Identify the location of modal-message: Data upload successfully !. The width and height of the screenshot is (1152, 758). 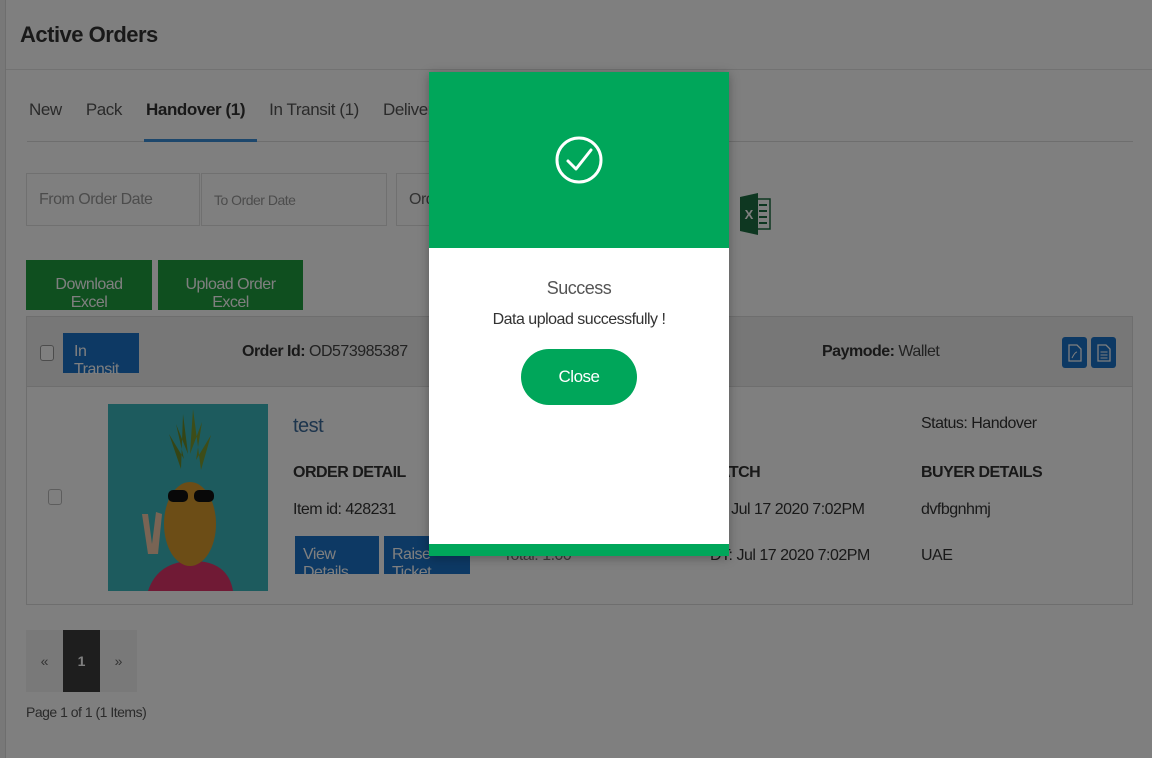
(579, 319).